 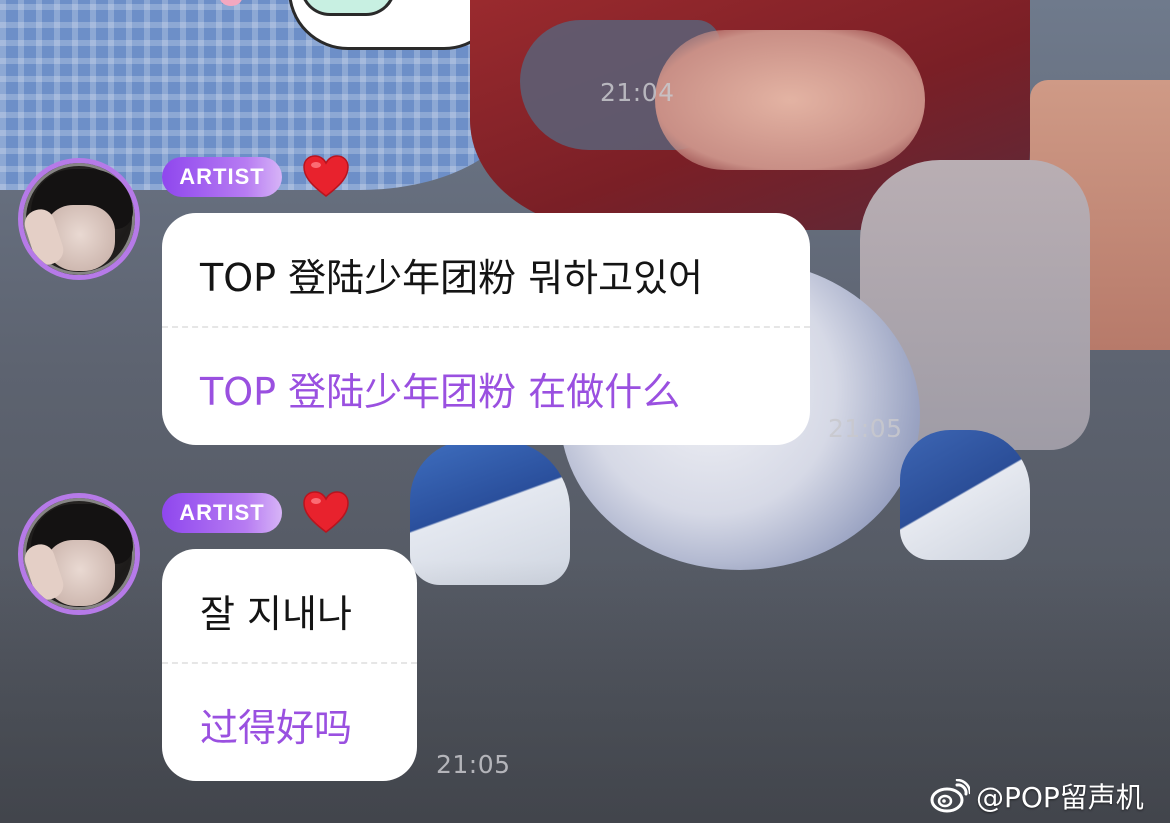 I want to click on timestamp-top: 21:04, so click(x=637, y=92).